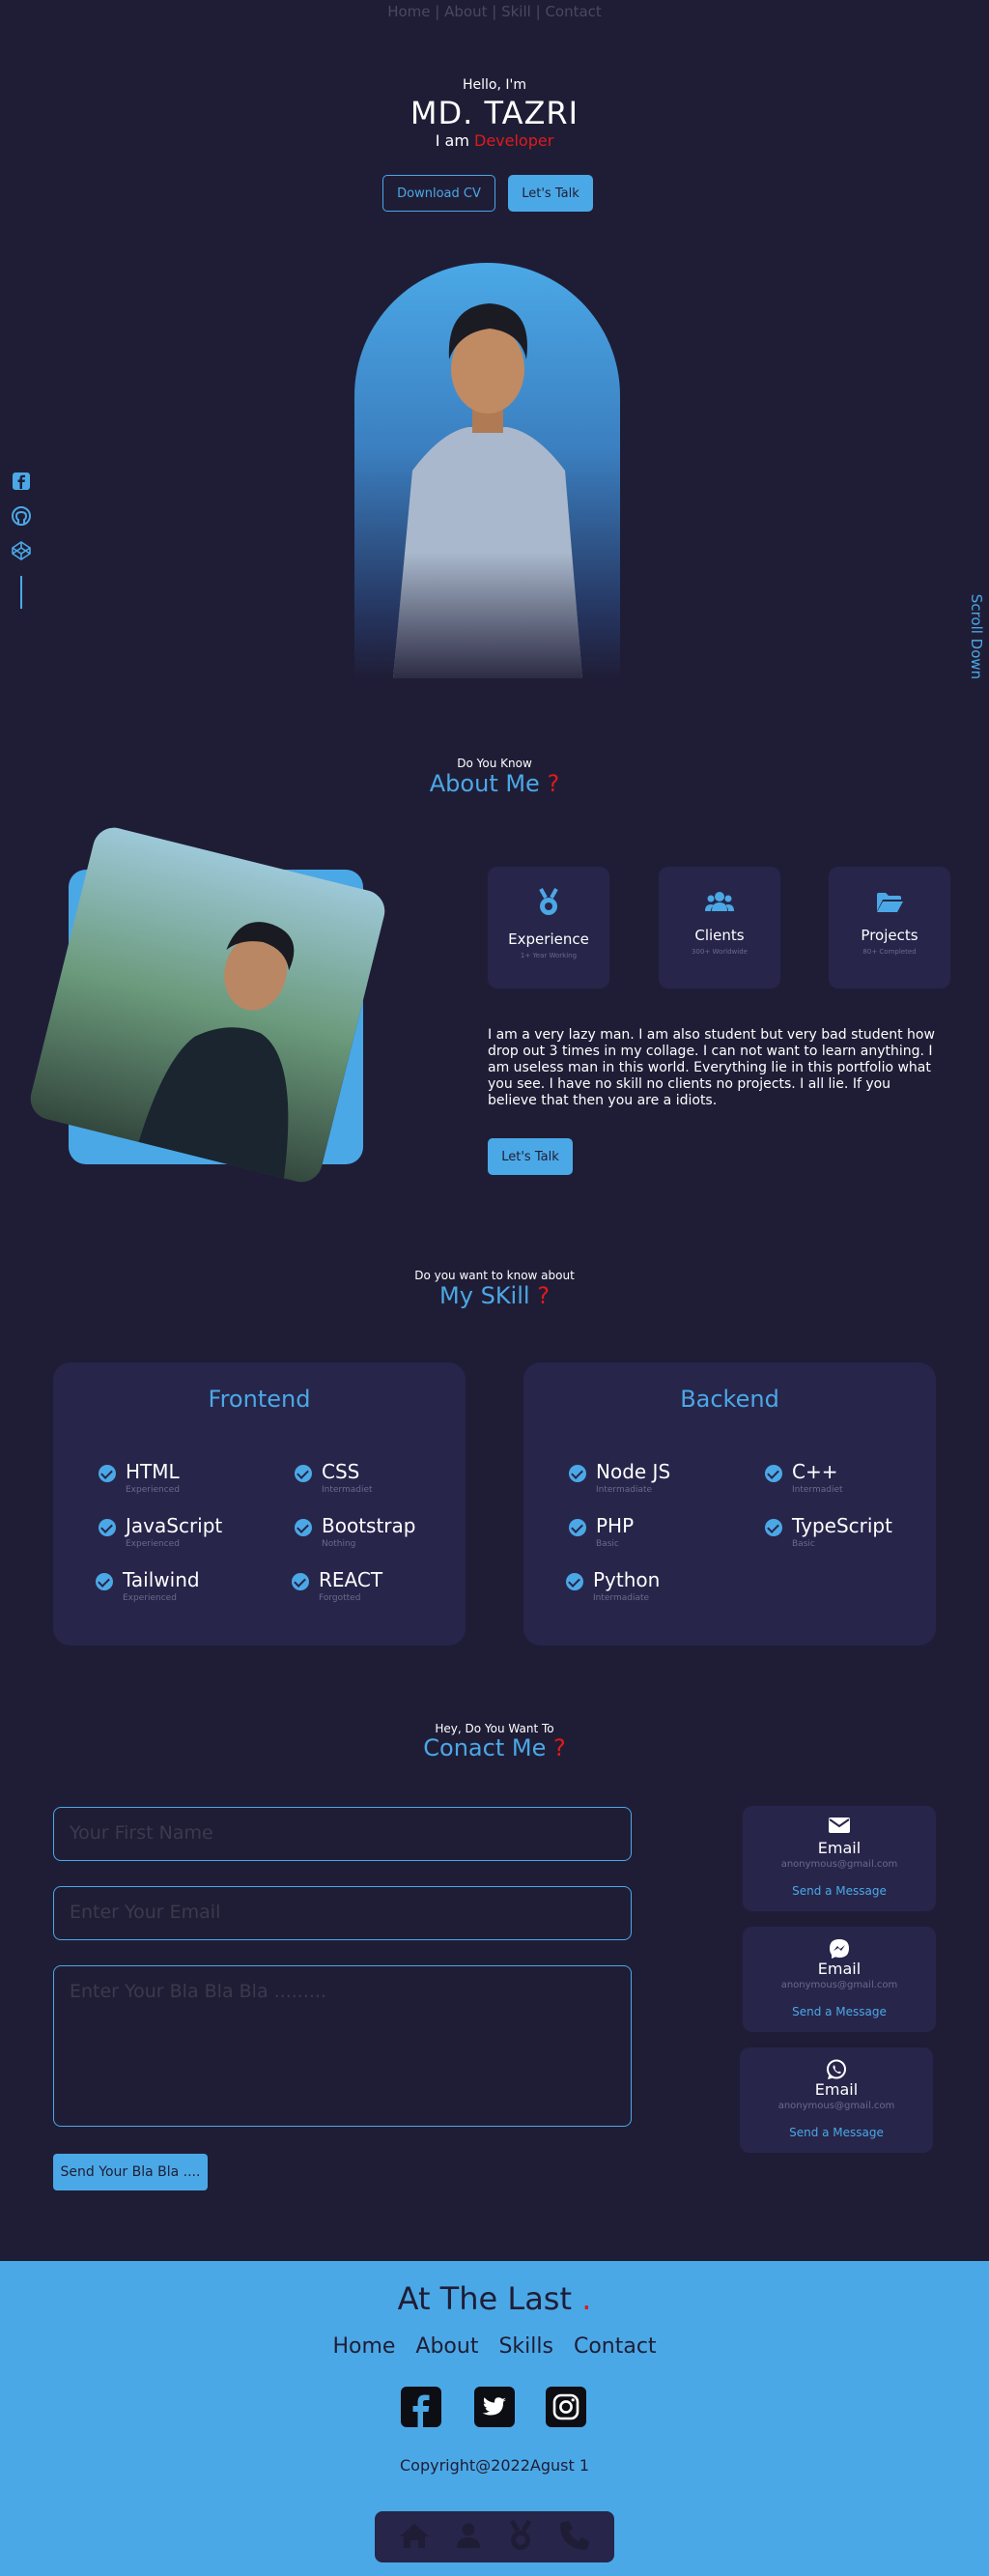 The image size is (989, 2576). Describe the element at coordinates (550, 194) in the screenshot. I see `lets-talk-button: Let's Talk` at that location.